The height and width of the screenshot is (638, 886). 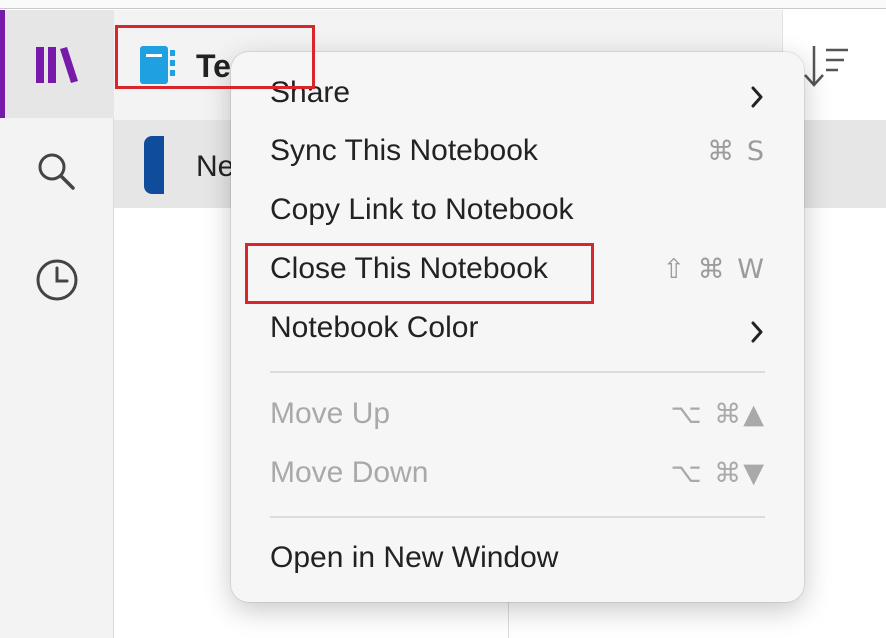 I want to click on navigation-rail, so click(x=57, y=324).